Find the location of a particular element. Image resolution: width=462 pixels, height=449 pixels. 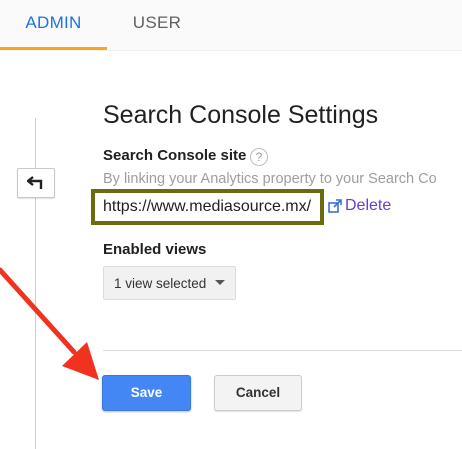

back-arrow-icon is located at coordinates (35, 182).